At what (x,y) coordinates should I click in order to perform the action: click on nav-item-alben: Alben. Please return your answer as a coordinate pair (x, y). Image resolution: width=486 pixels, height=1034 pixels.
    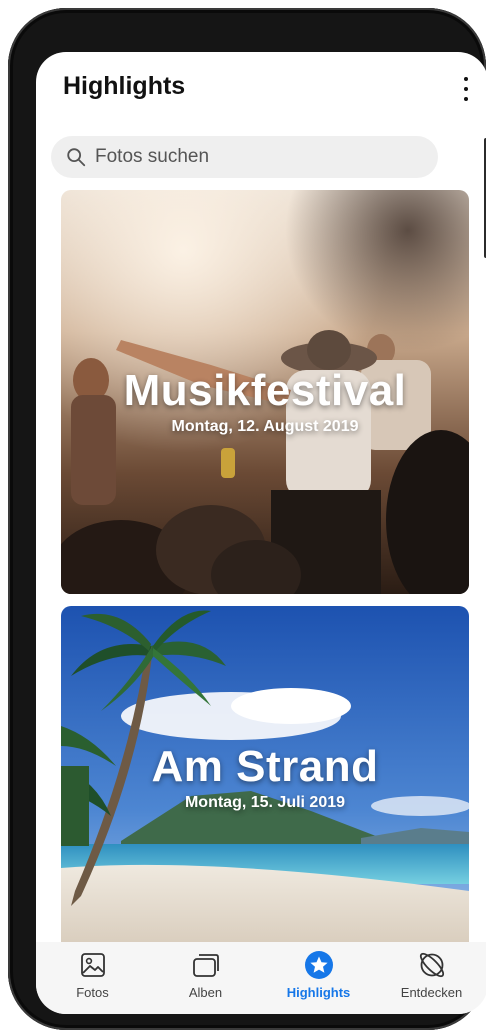
    Looking at the image, I should click on (206, 975).